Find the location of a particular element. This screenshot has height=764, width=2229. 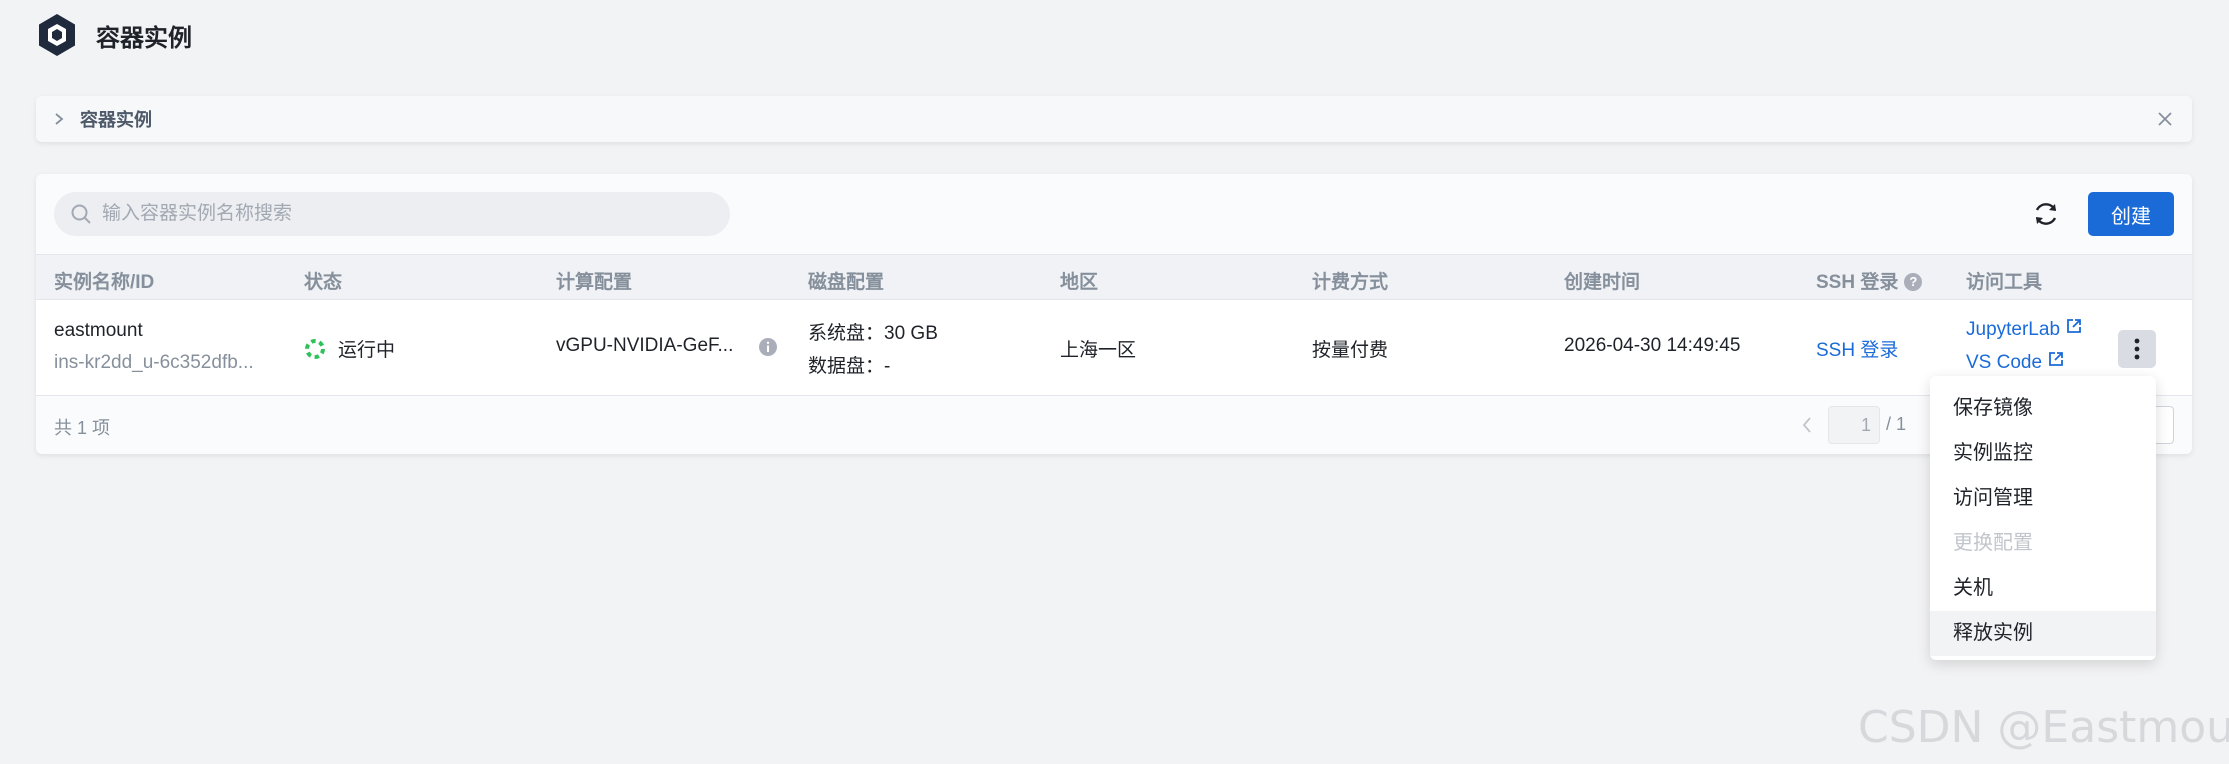

status-badge: 运行中 is located at coordinates (349, 348).